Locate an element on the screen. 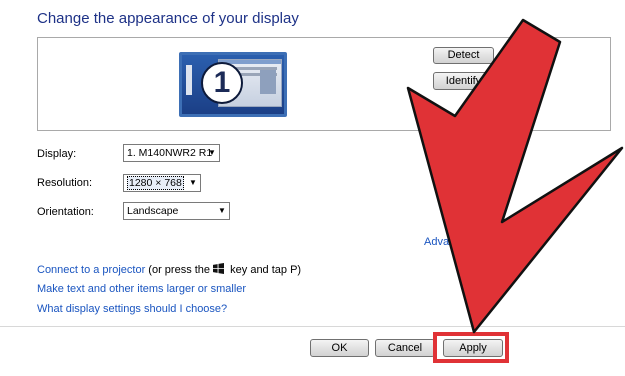 This screenshot has height=376, width=625. ok-button: OK is located at coordinates (339, 348).